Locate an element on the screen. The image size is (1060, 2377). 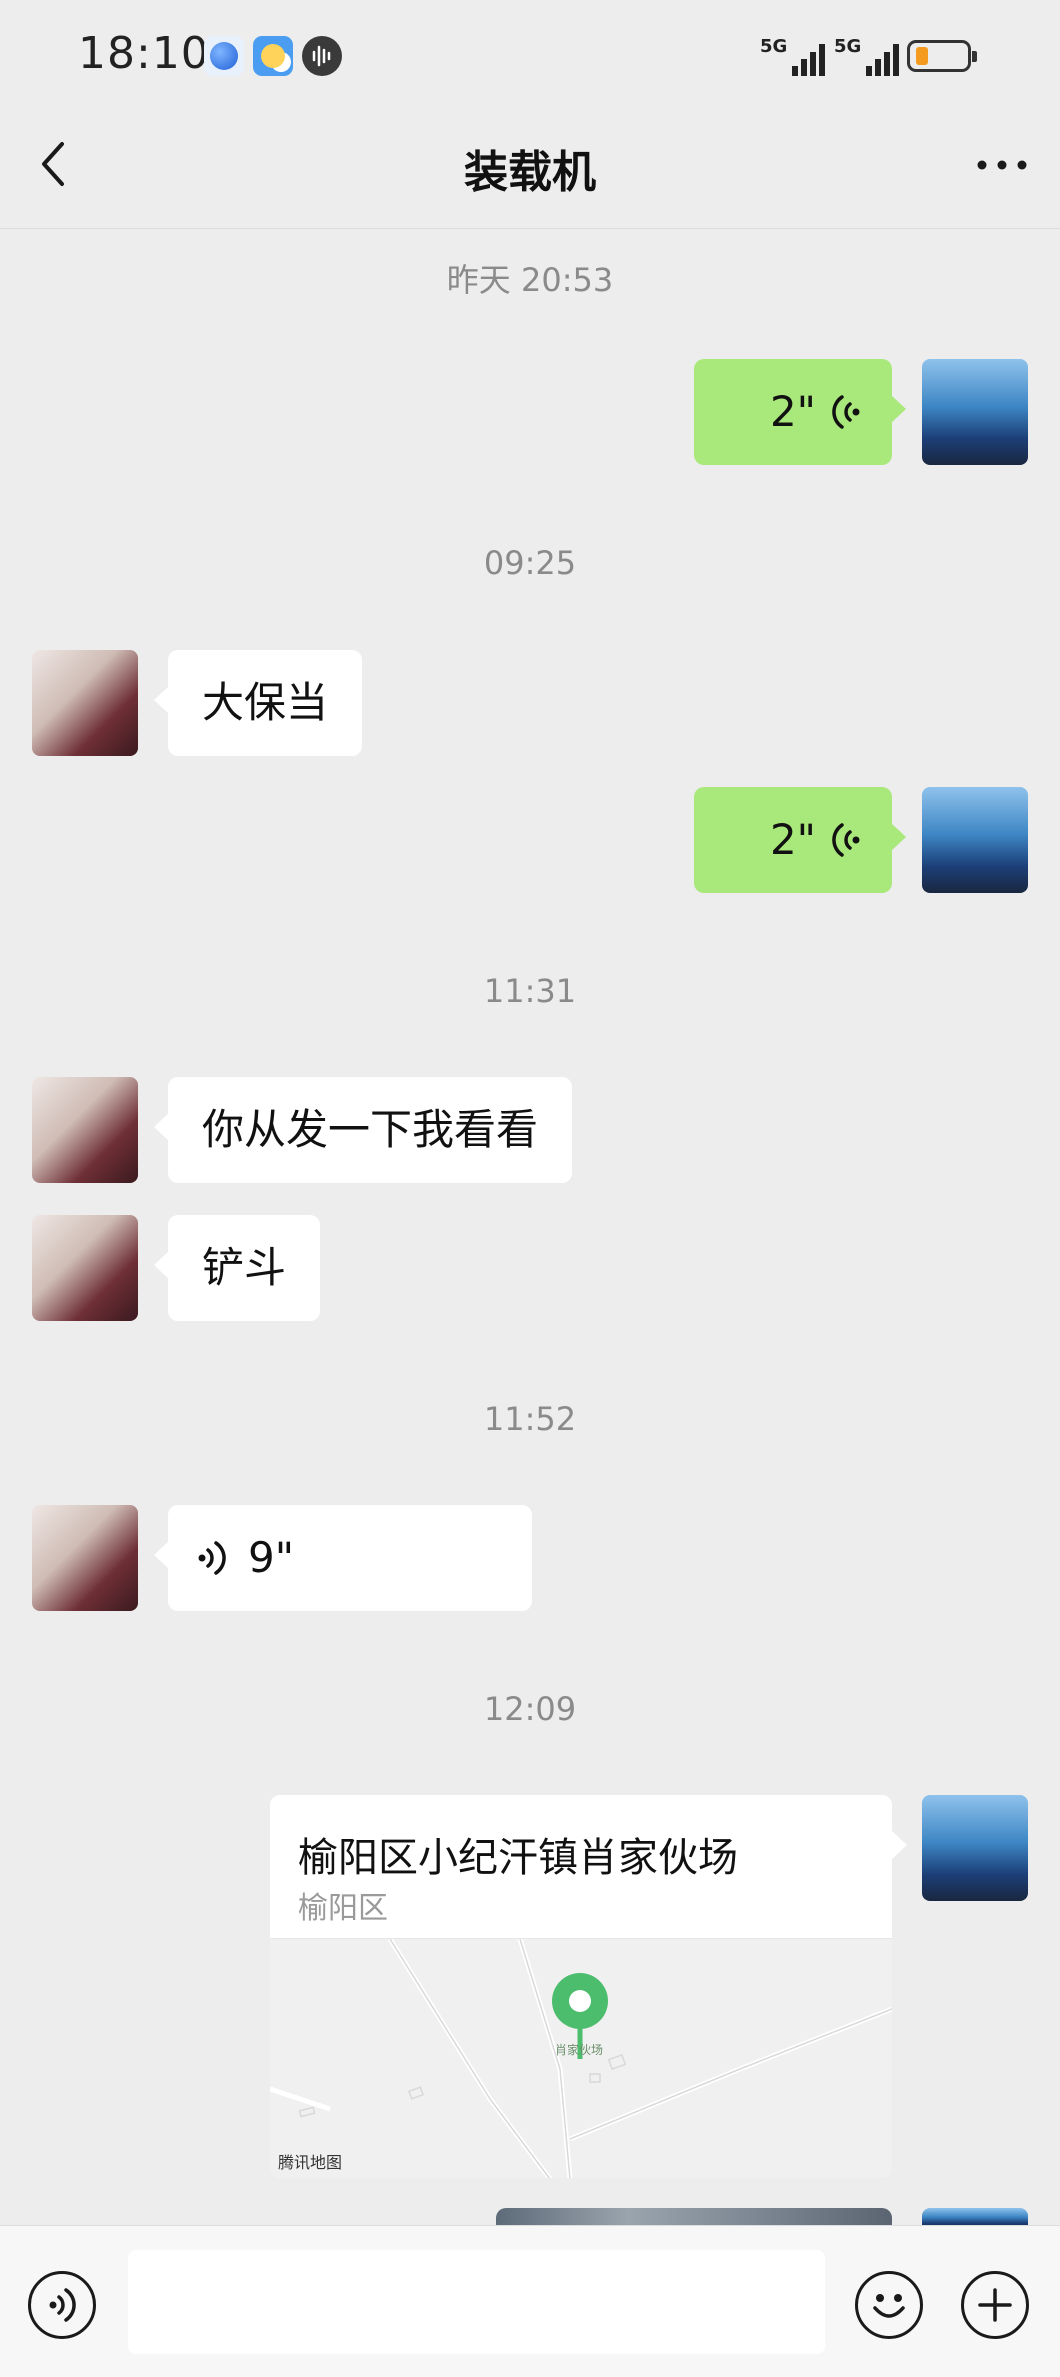
voice-message: 9" is located at coordinates (343, 1558).